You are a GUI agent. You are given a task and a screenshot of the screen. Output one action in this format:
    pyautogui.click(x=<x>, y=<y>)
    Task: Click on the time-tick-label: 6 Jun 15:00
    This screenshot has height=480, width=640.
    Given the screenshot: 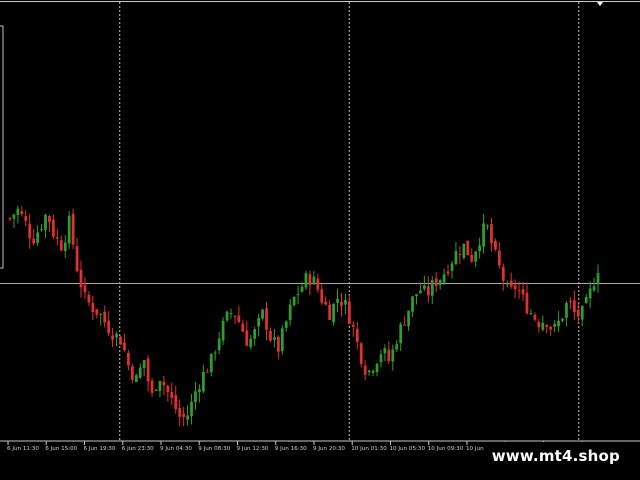 What is the action you would take?
    pyautogui.click(x=61, y=449)
    